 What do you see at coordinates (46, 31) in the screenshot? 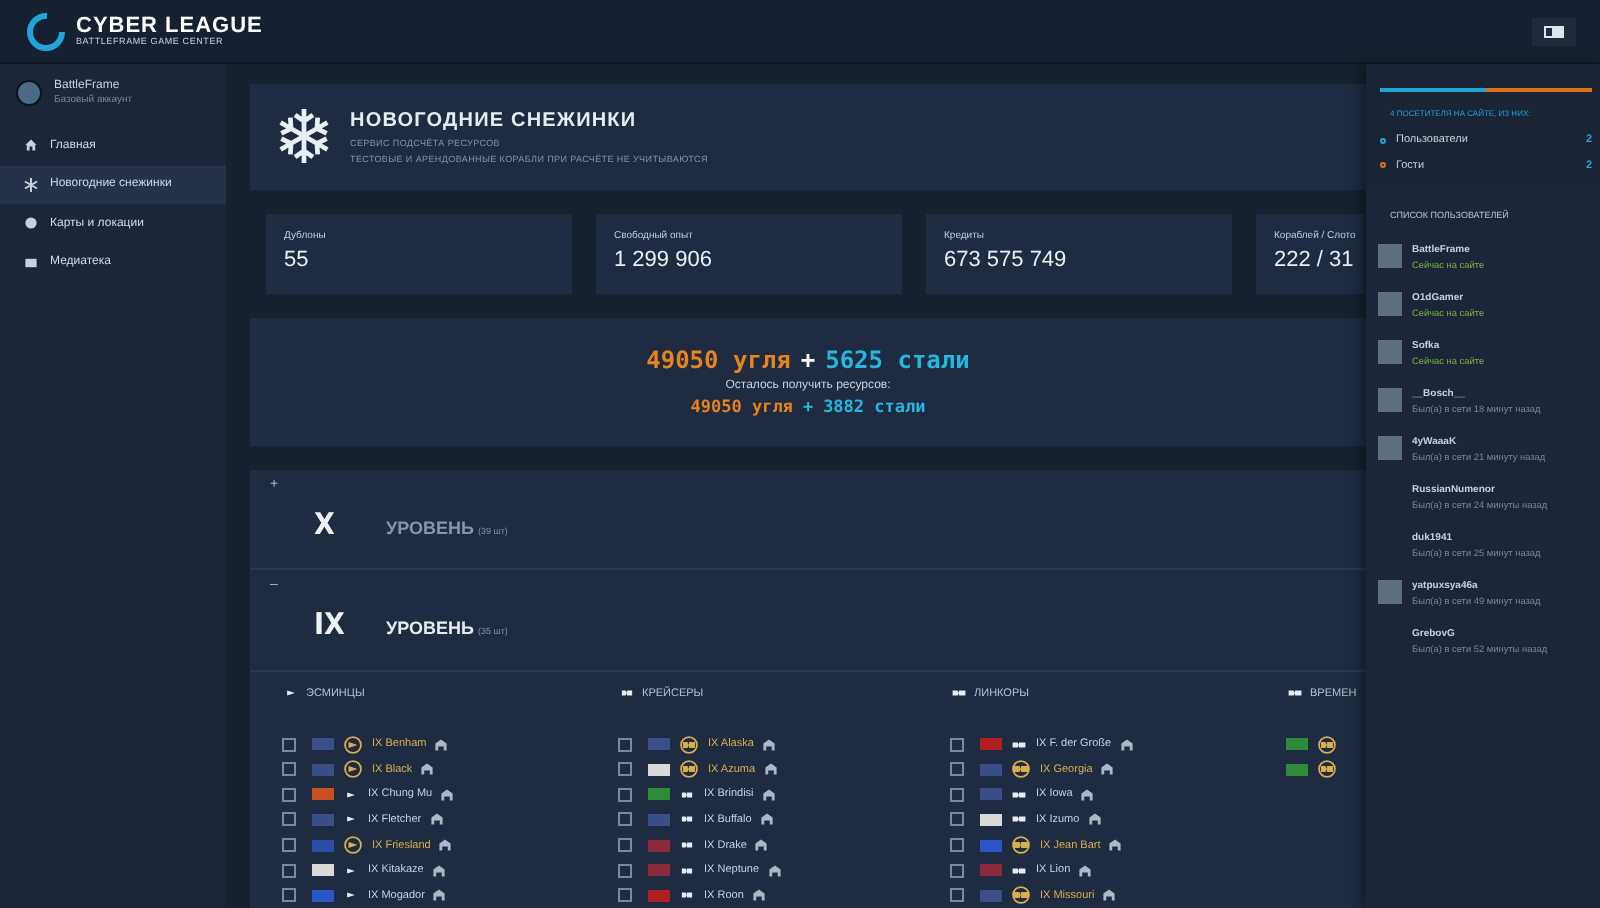
I see `logo-icon` at bounding box center [46, 31].